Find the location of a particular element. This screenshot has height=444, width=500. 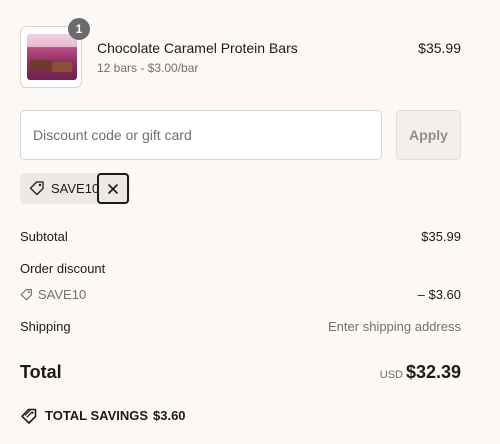

product-price: $35.99 is located at coordinates (439, 48).